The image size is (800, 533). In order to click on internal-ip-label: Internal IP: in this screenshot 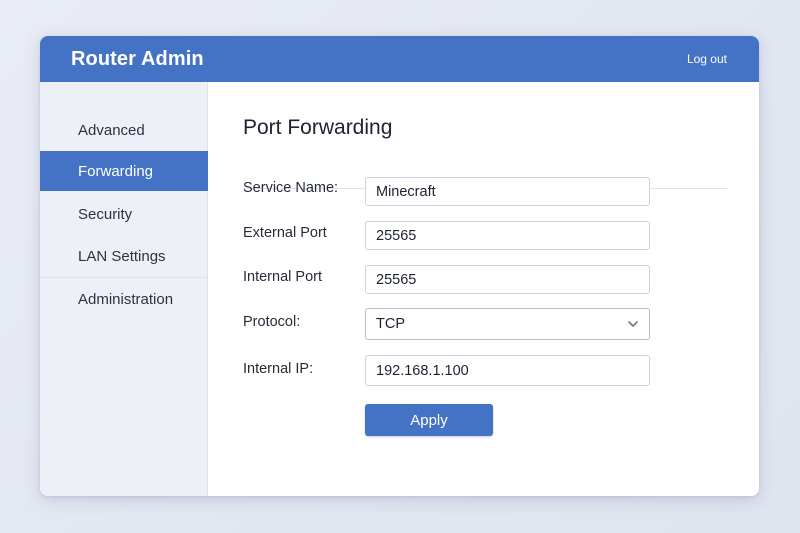, I will do `click(278, 369)`.